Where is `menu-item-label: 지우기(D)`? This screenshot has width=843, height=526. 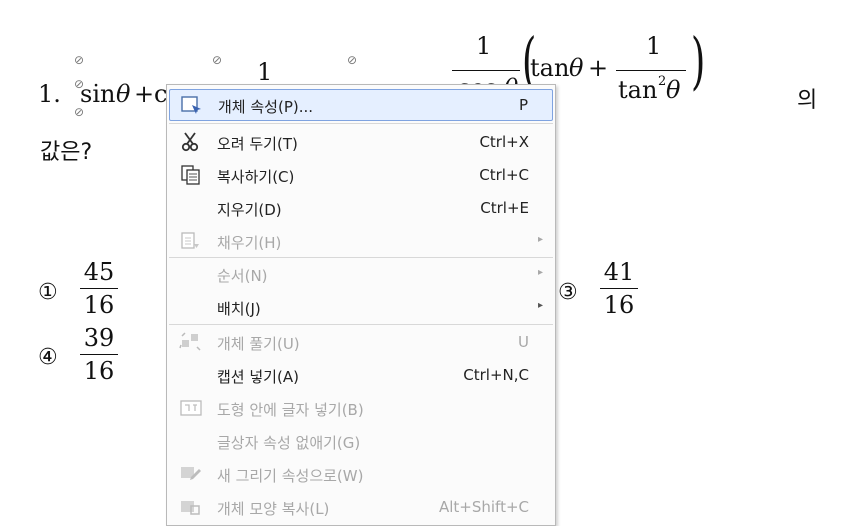 menu-item-label: 지우기(D) is located at coordinates (249, 210).